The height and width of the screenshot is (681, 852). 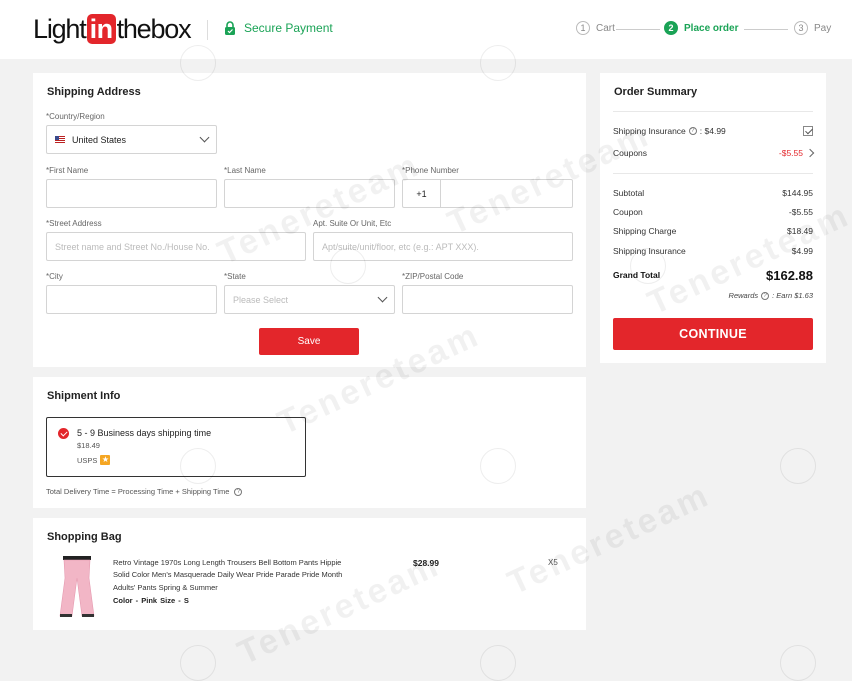 What do you see at coordinates (94, 92) in the screenshot?
I see `shipping-address-title: Shipping Address` at bounding box center [94, 92].